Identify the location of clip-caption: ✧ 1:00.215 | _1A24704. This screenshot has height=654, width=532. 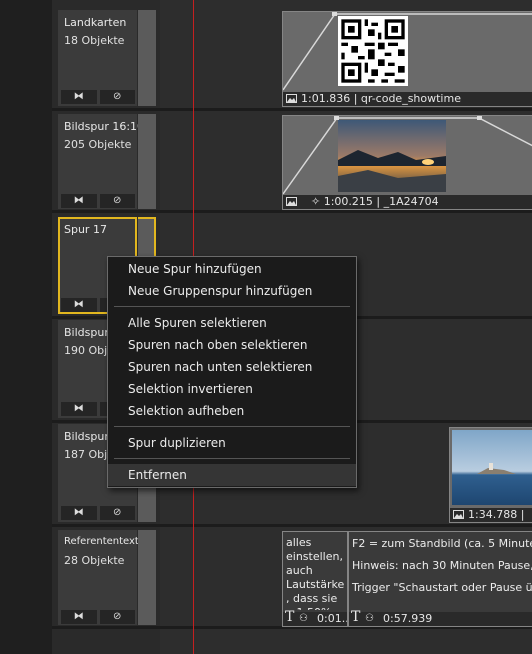
(407, 202).